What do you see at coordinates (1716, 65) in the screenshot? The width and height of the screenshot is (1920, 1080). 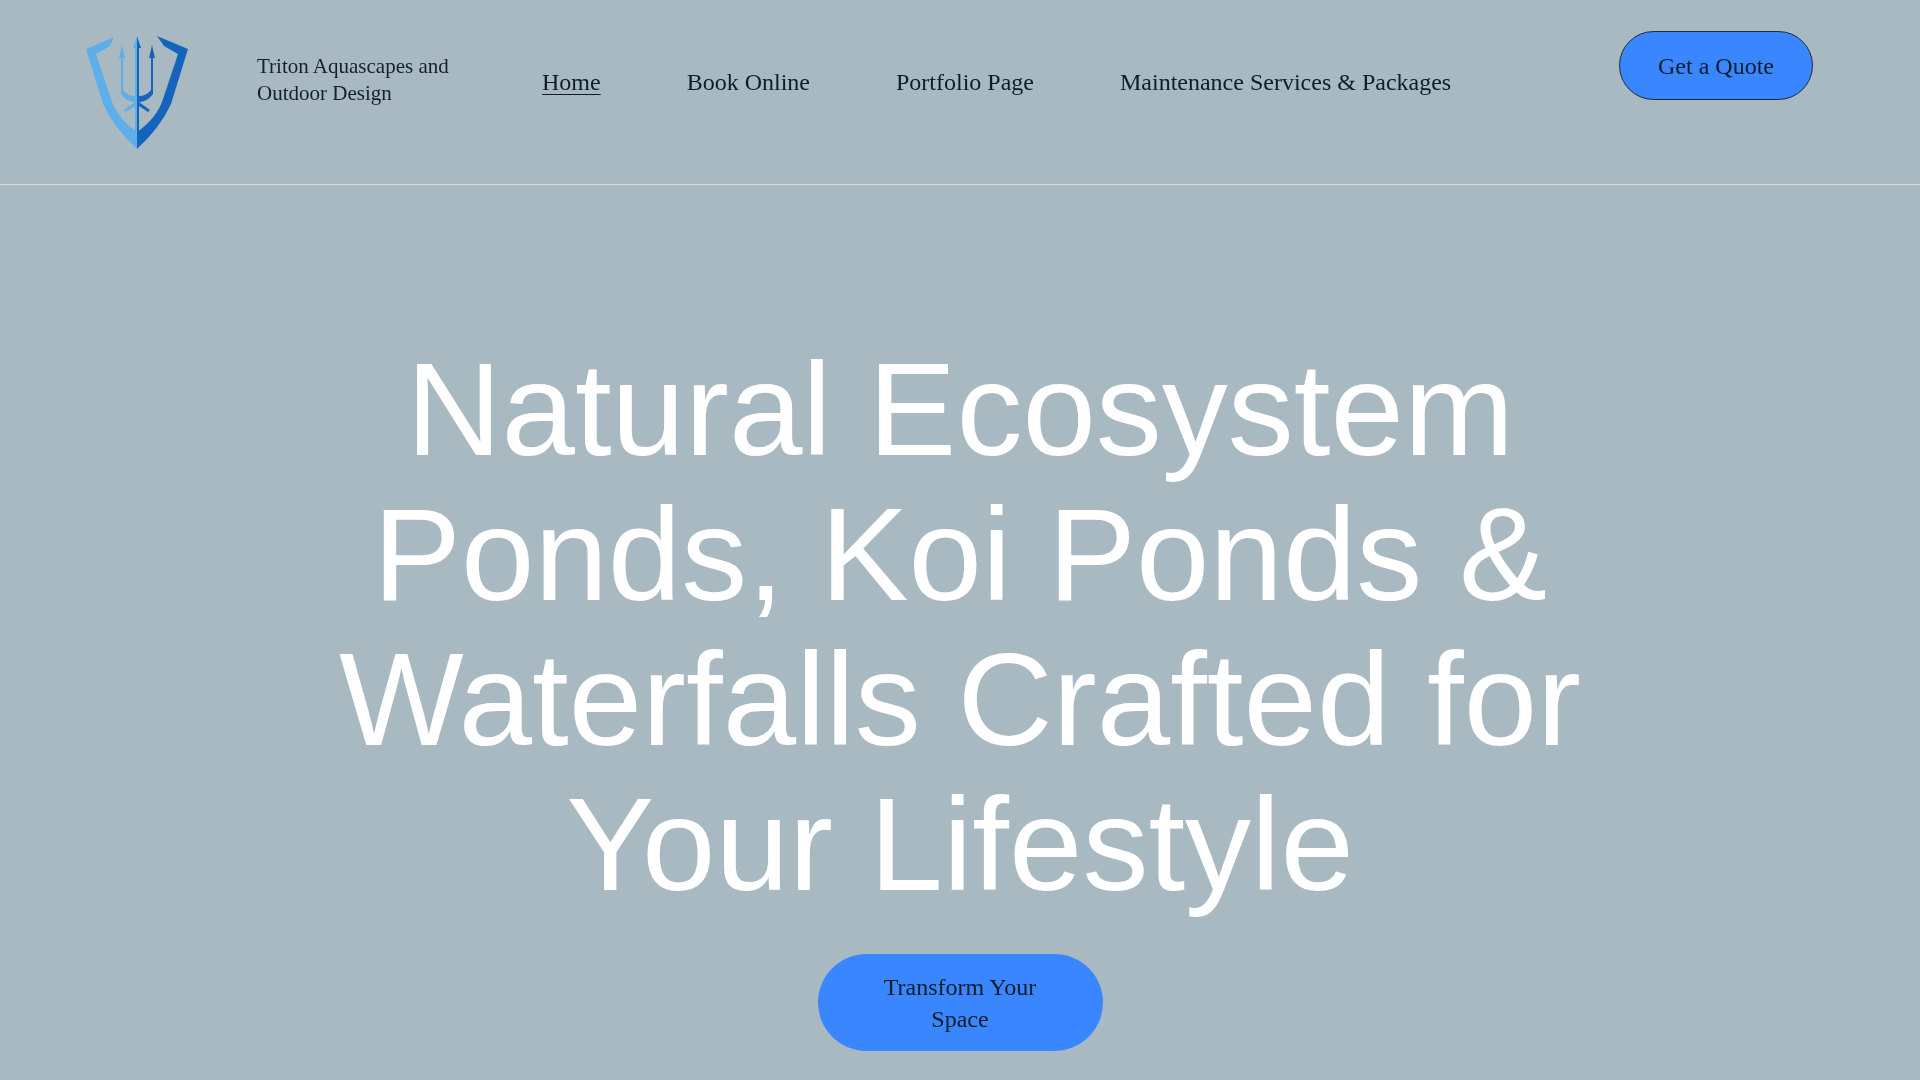 I see `get-quote-button: Get a Quote` at bounding box center [1716, 65].